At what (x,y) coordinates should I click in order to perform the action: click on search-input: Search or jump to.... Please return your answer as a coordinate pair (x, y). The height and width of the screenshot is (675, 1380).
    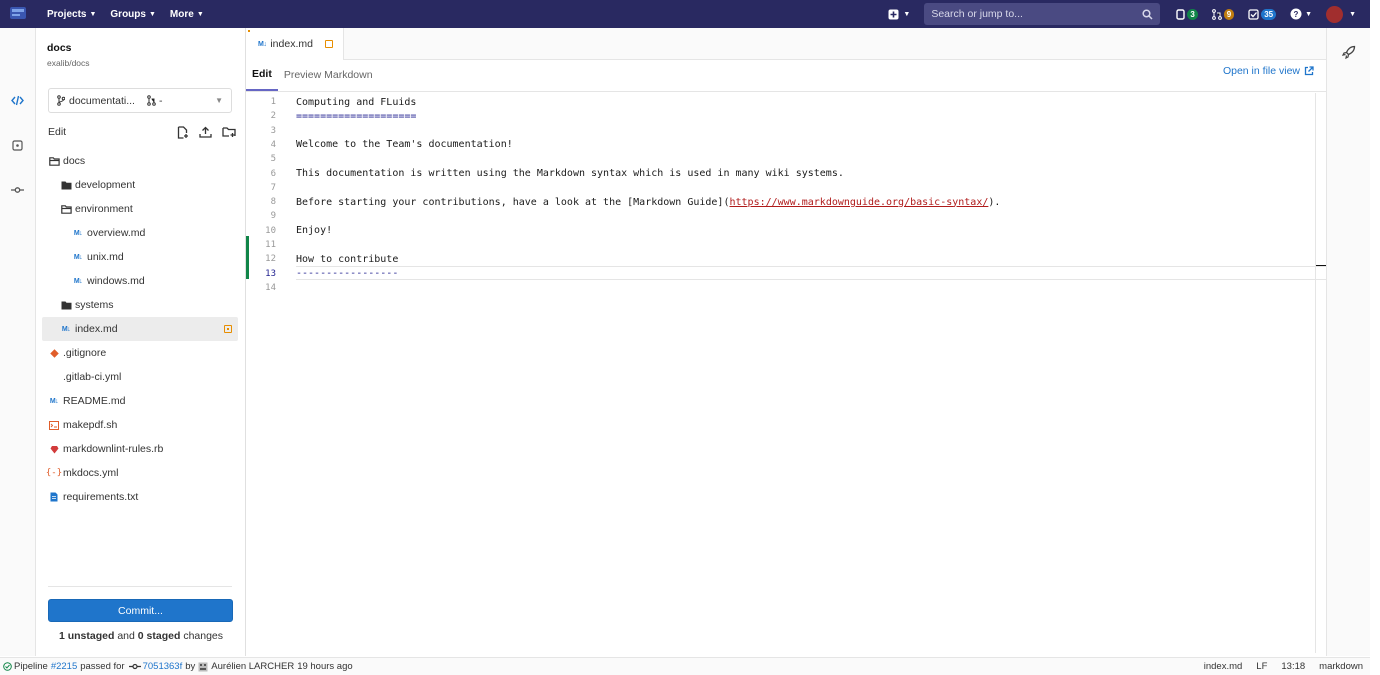
    Looking at the image, I should click on (1042, 14).